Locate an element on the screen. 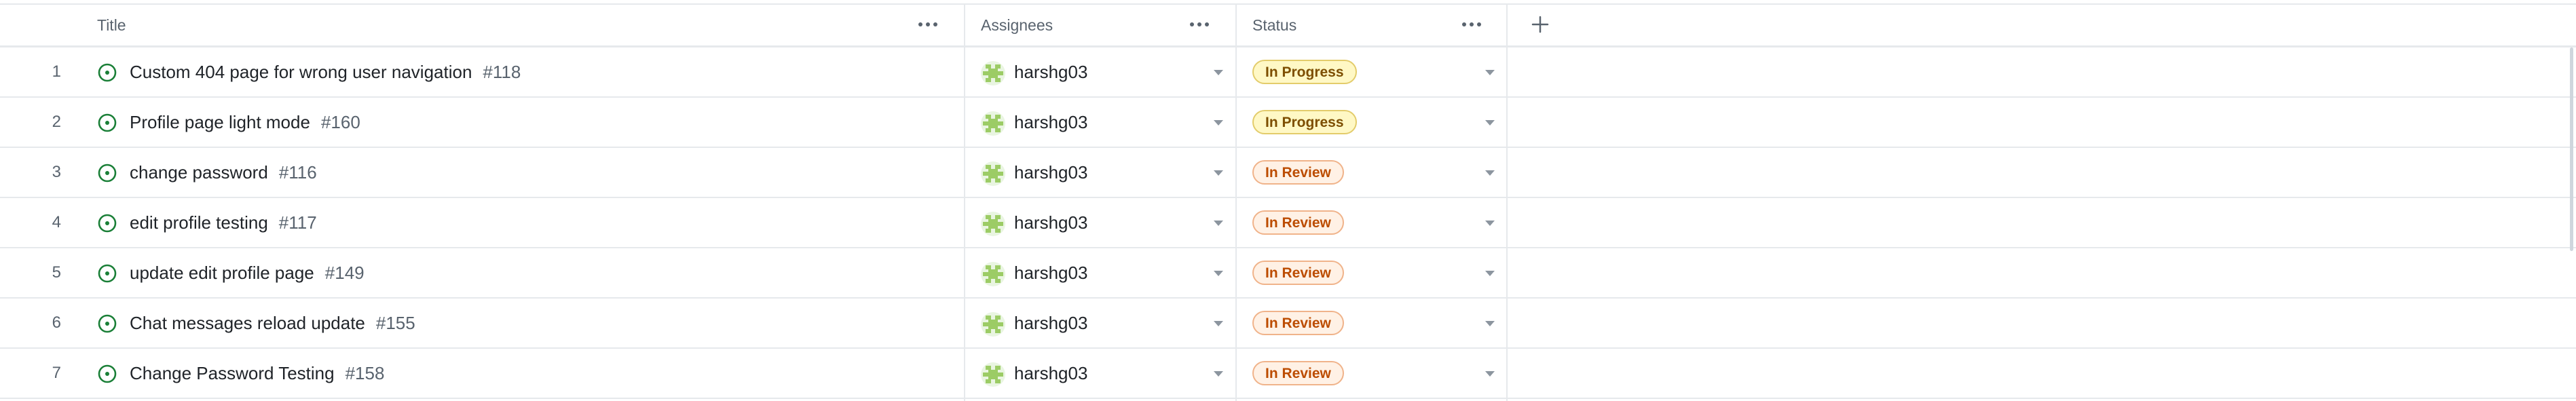 This screenshot has height=401, width=2576. vertical-scrollbar is located at coordinates (2571, 149).